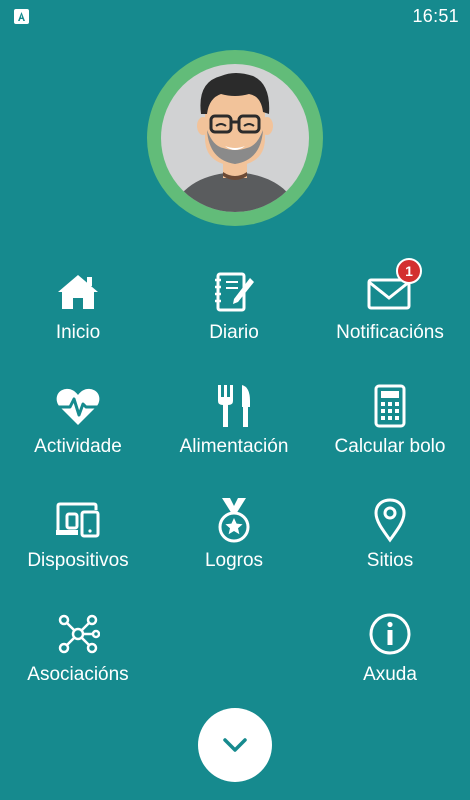 This screenshot has width=470, height=800. I want to click on menu-item-dispositivos: Dispositivos, so click(78, 540).